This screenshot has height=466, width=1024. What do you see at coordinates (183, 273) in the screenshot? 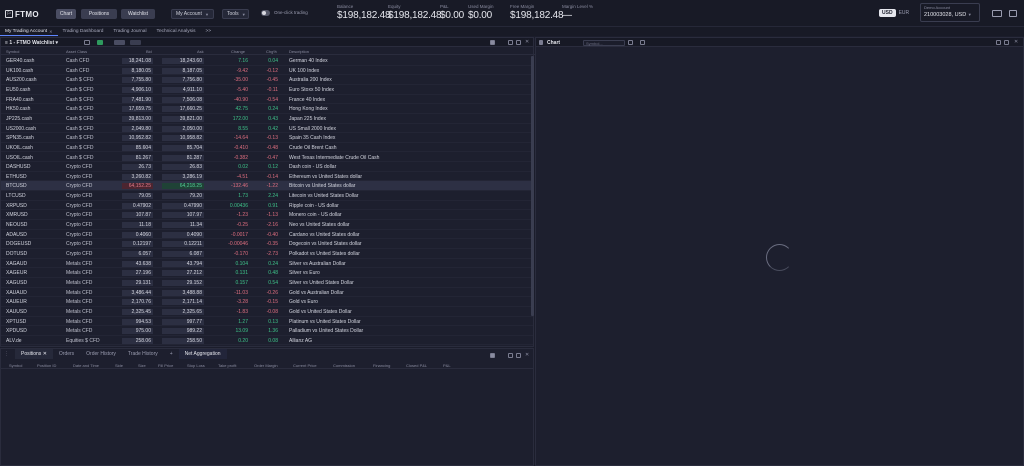
I see `row-ask-price: 27.212` at bounding box center [183, 273].